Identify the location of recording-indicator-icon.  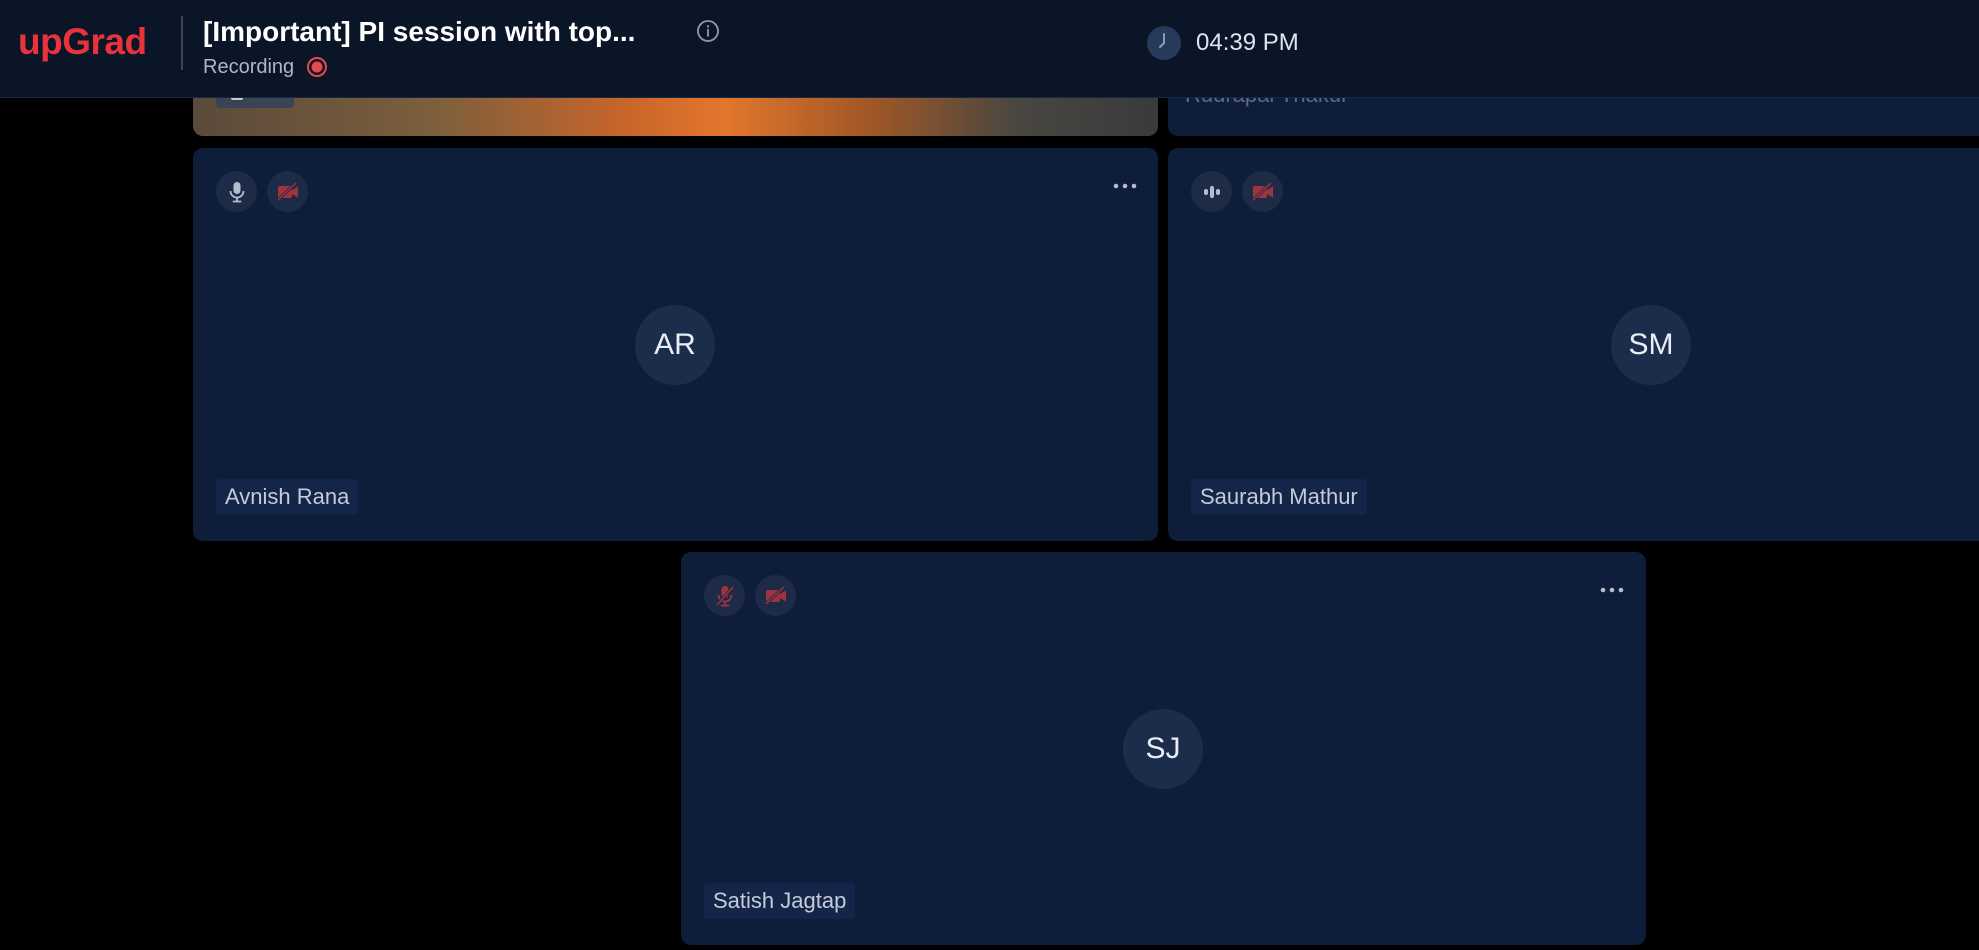
(317, 67).